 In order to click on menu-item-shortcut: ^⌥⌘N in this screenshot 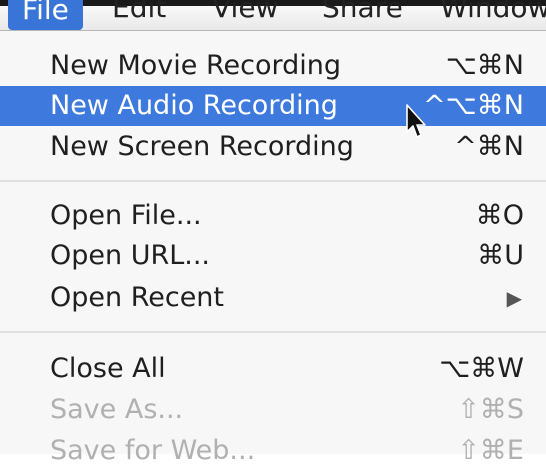, I will do `click(473, 105)`.